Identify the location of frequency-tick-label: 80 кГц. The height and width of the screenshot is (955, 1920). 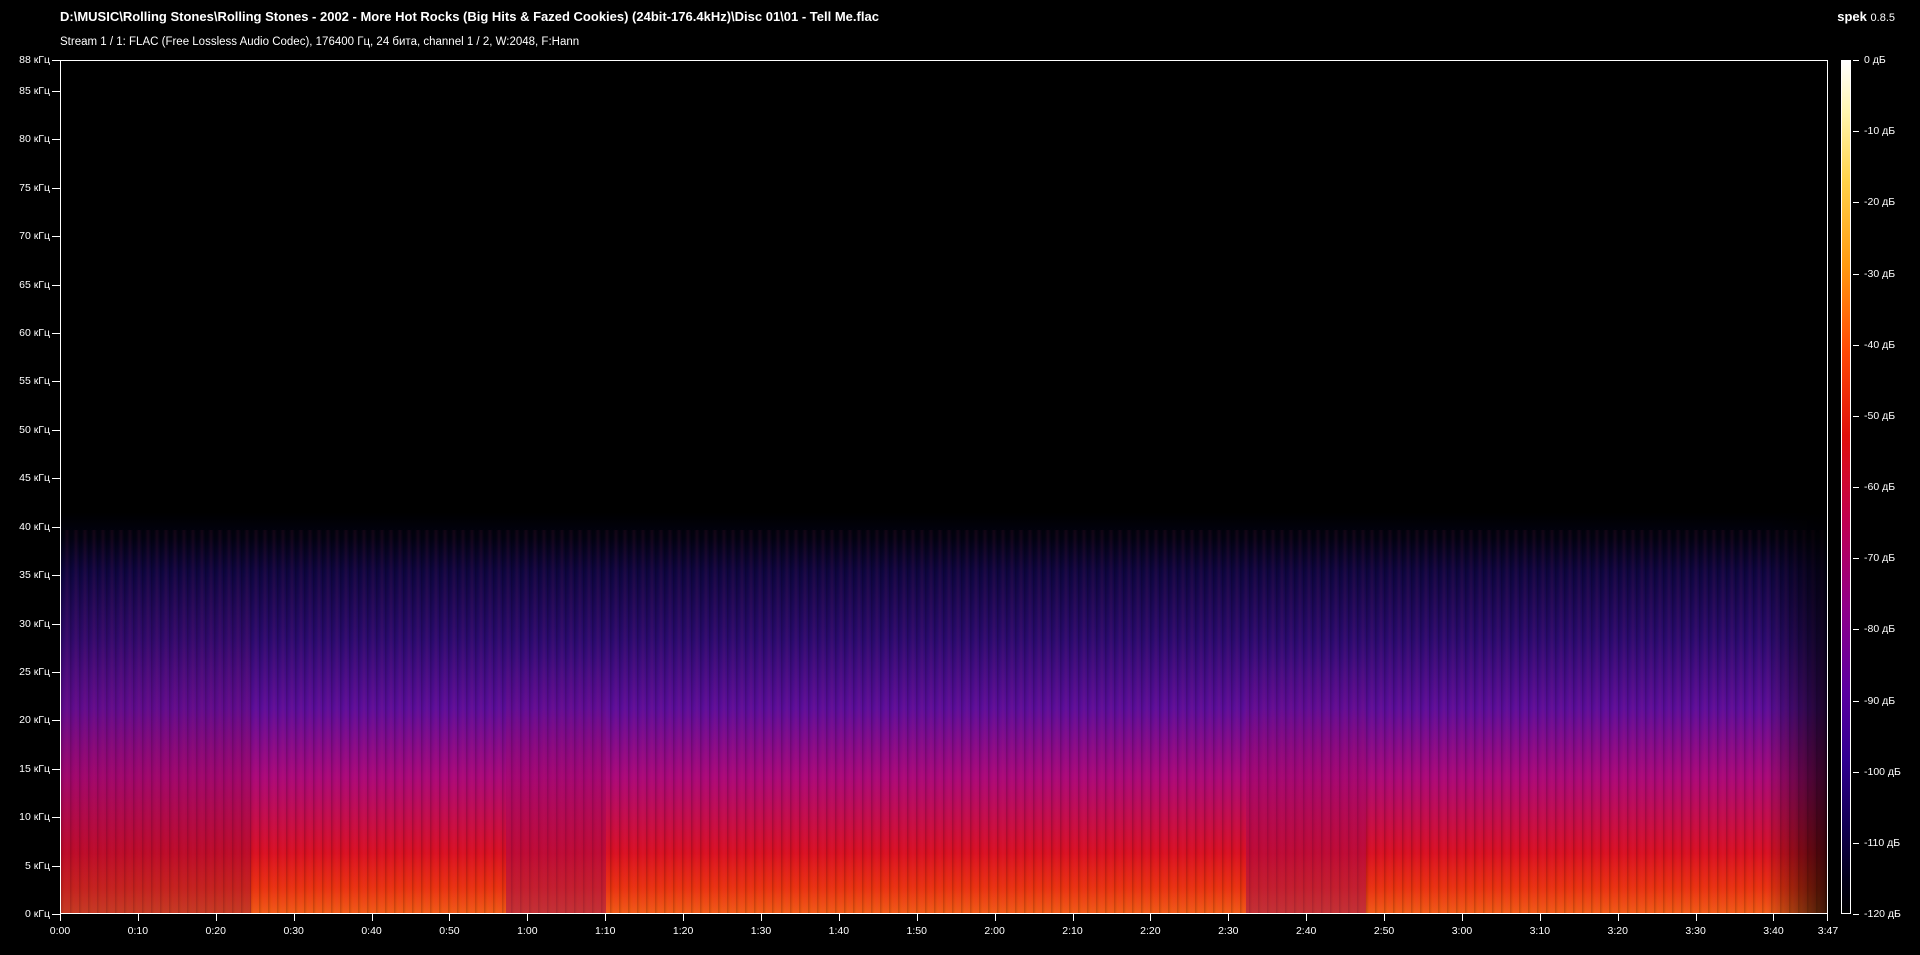
(34, 139).